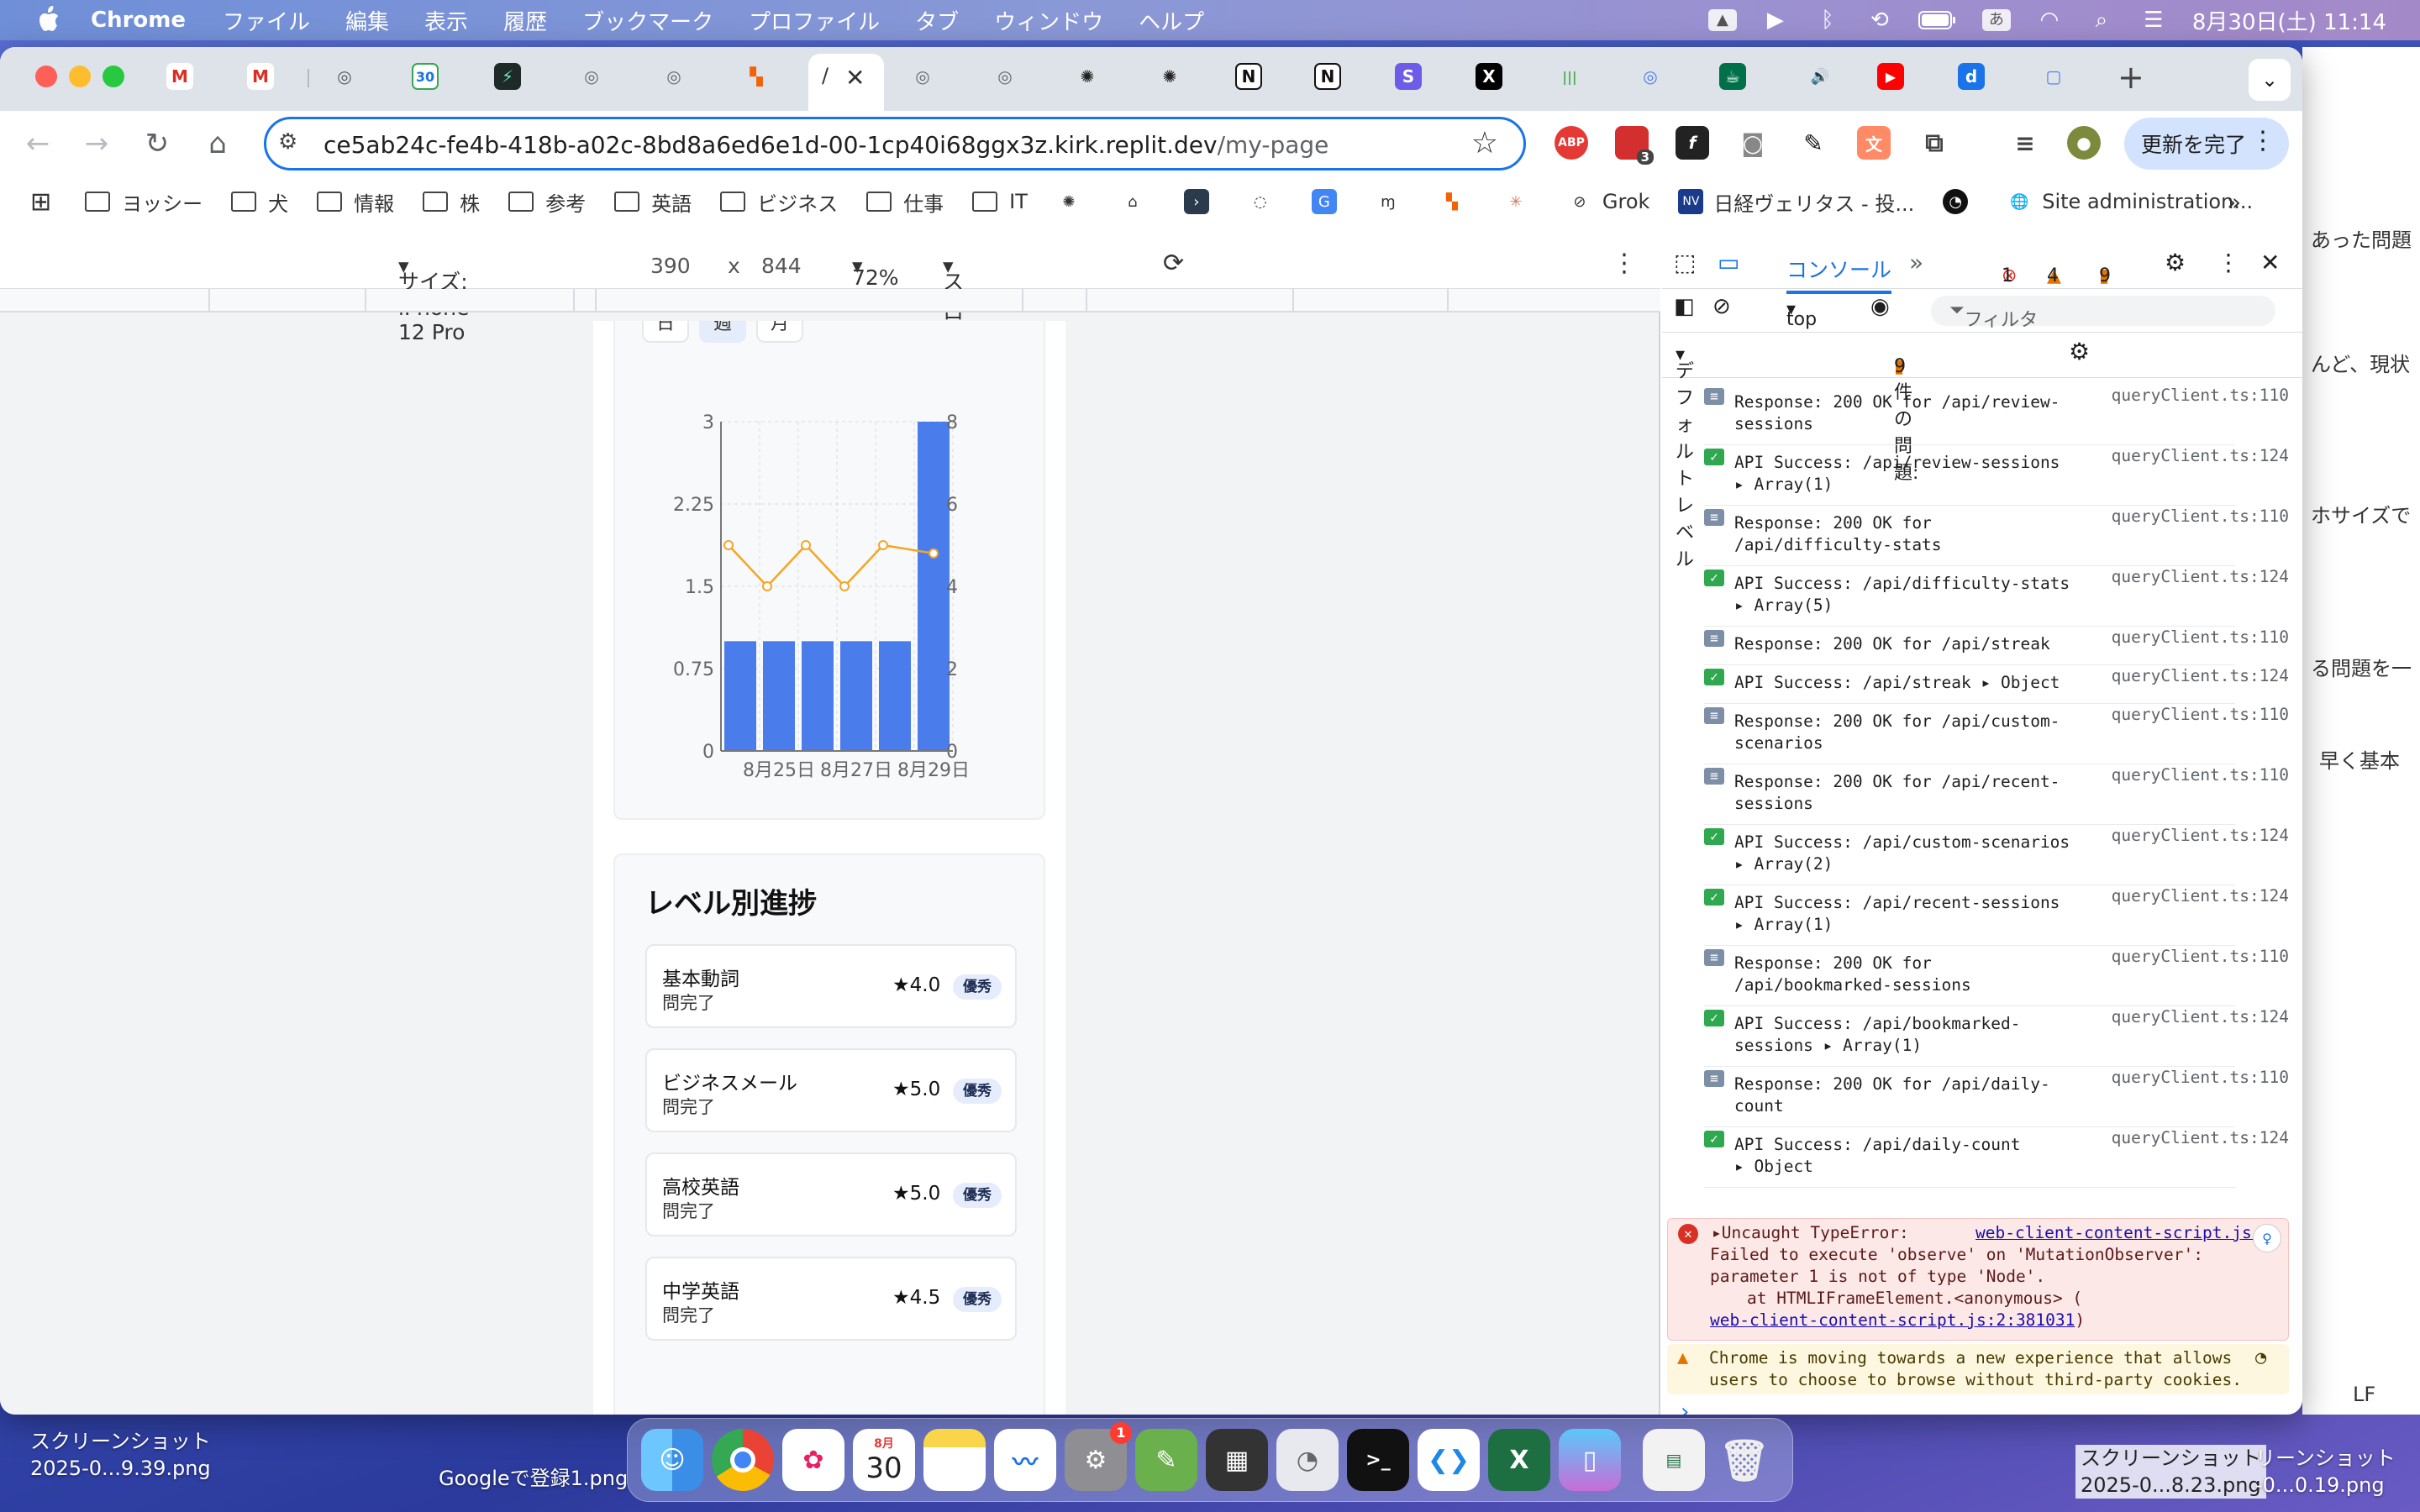 This screenshot has height=1512, width=2420. Describe the element at coordinates (1839, 274) in the screenshot. I see `tab-console: コンソール` at that location.